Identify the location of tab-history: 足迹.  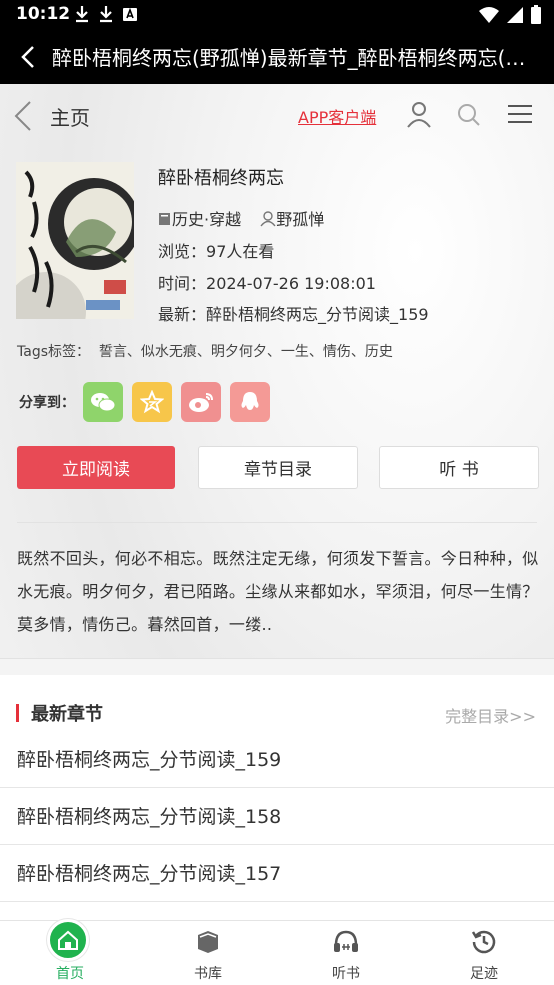
(484, 953).